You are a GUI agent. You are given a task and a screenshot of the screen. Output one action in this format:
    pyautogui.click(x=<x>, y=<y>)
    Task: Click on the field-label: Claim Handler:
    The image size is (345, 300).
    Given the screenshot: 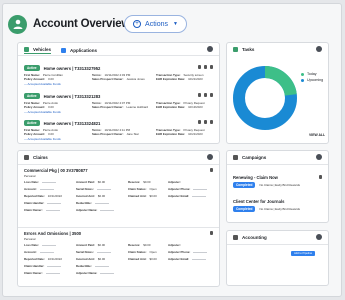 What is the action you would take?
    pyautogui.click(x=34, y=203)
    